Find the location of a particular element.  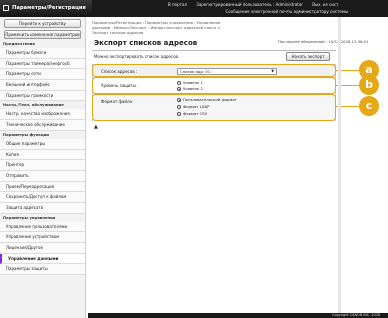

sidebar-item: Отправить is located at coordinates (42, 176).